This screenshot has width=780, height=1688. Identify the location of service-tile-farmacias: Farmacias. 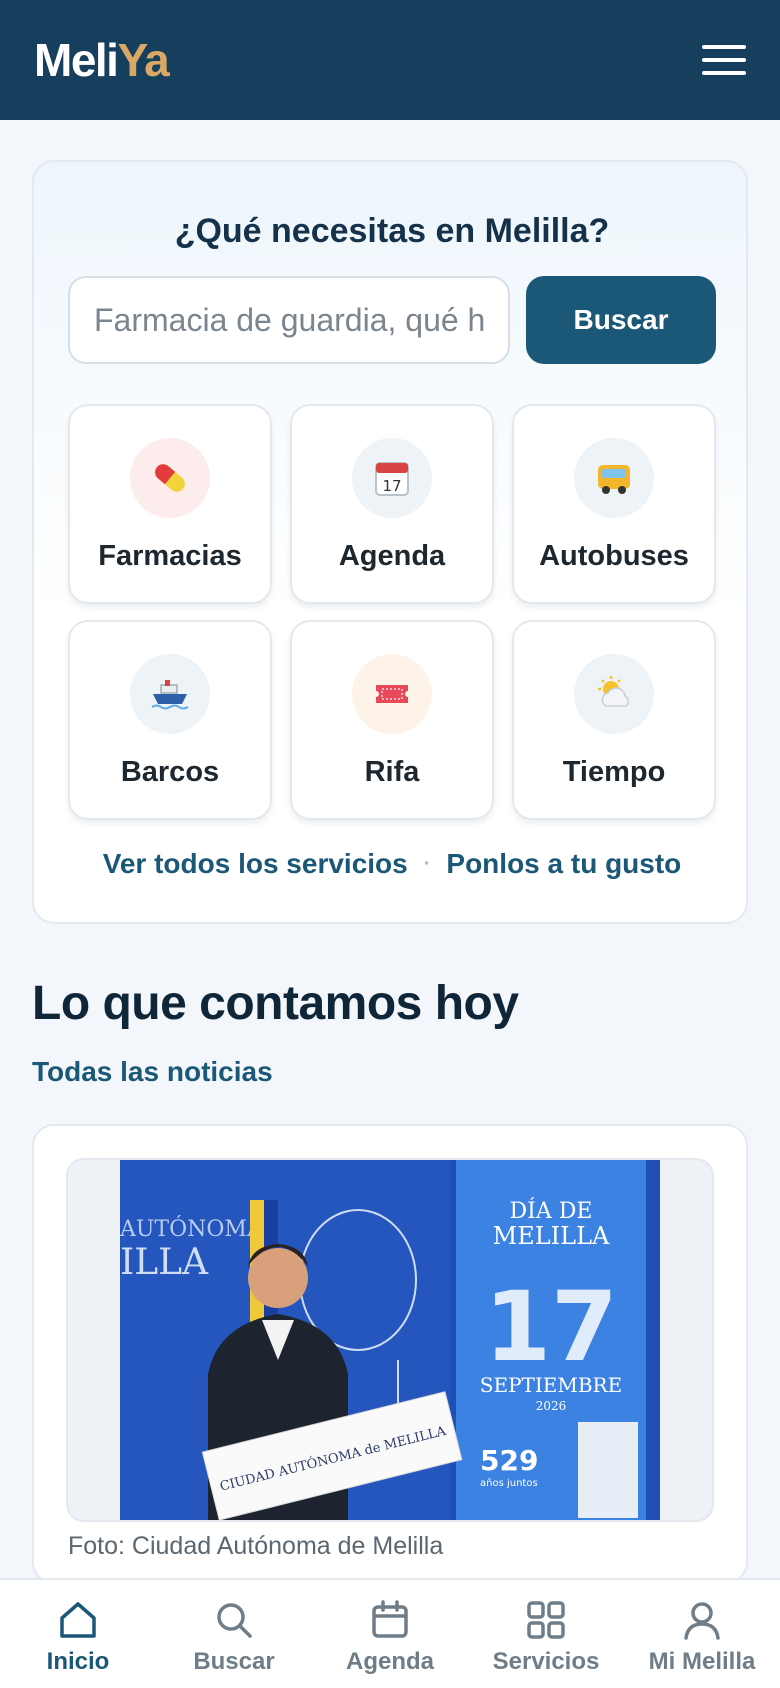
(170, 504).